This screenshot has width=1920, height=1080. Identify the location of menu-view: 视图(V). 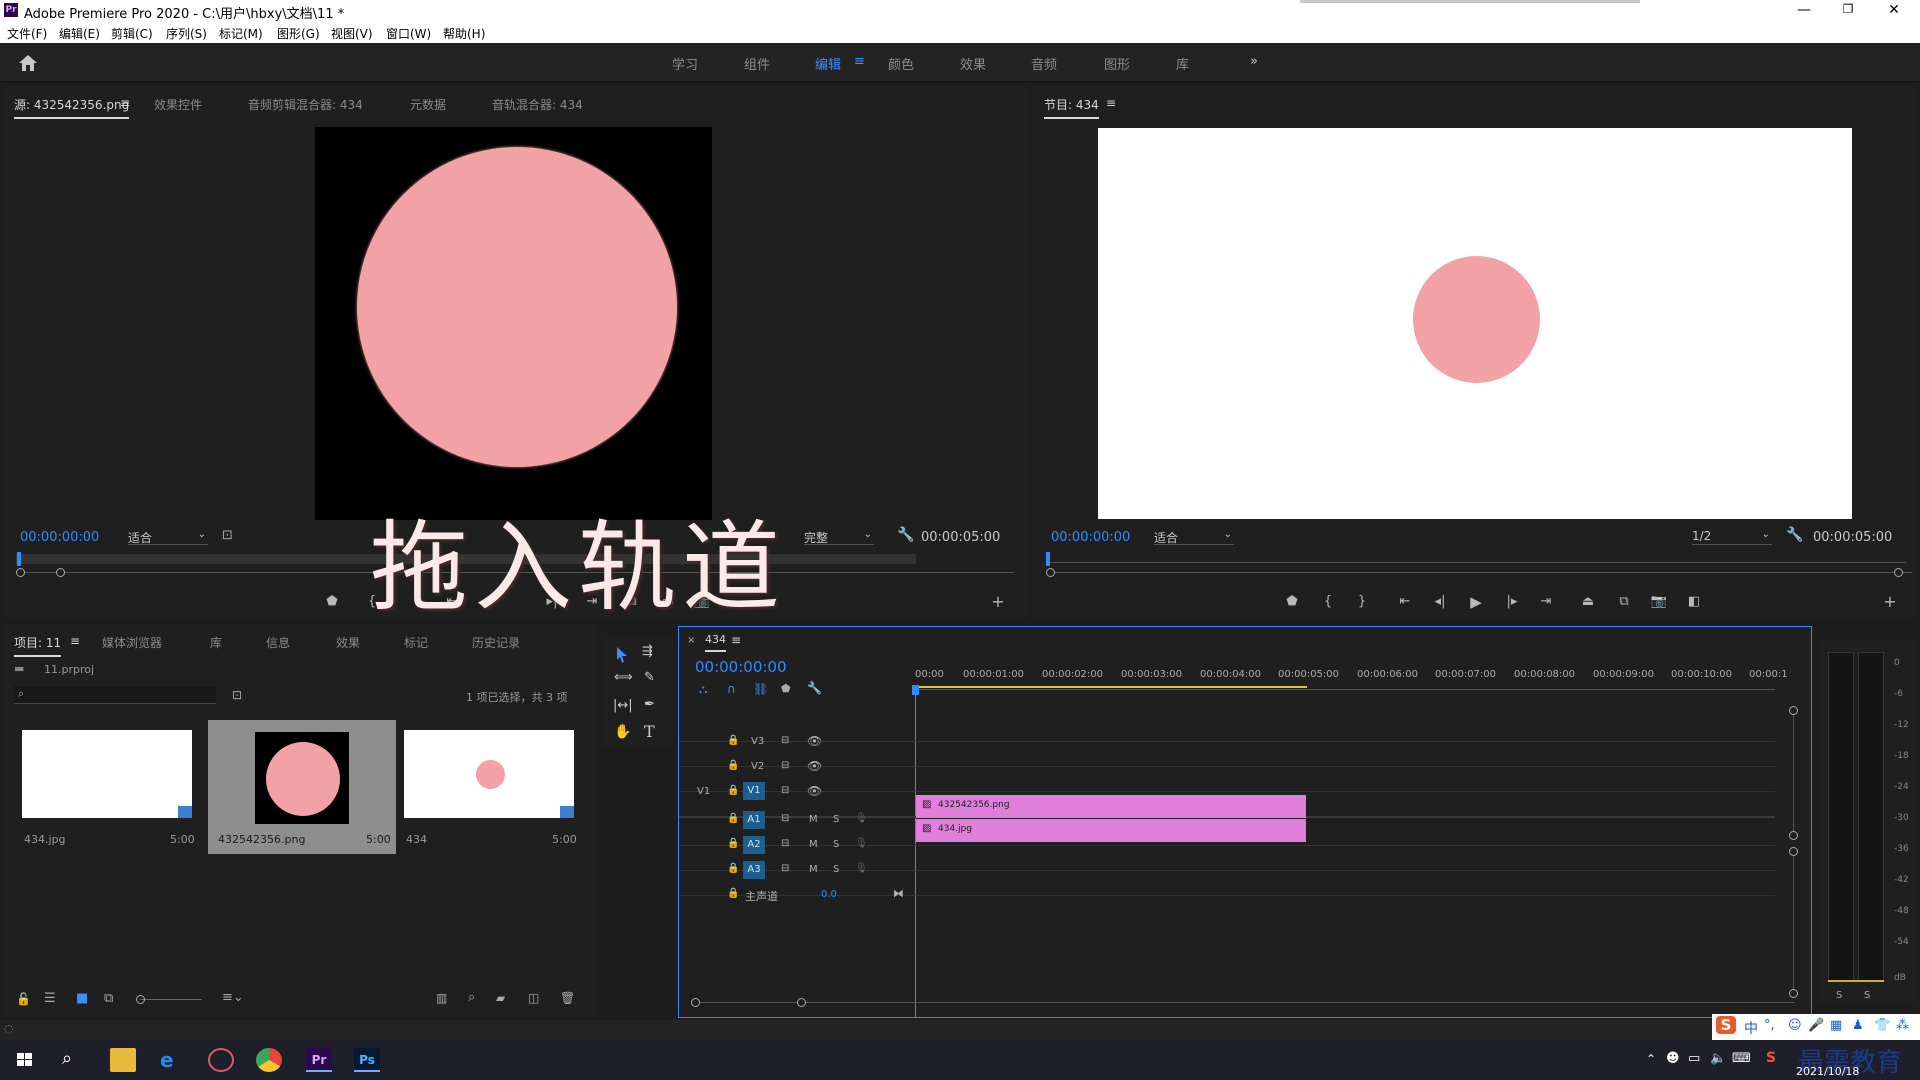
(352, 33).